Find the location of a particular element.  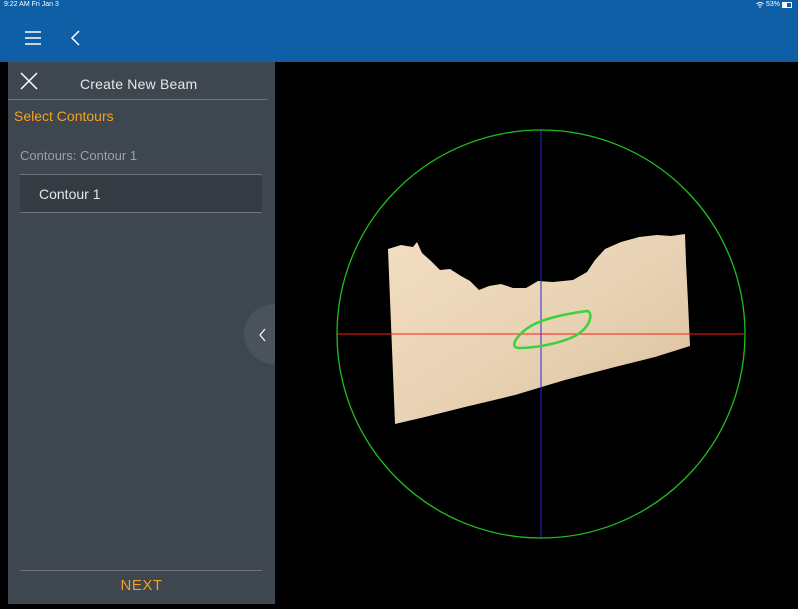

close-icon is located at coordinates (29, 81).